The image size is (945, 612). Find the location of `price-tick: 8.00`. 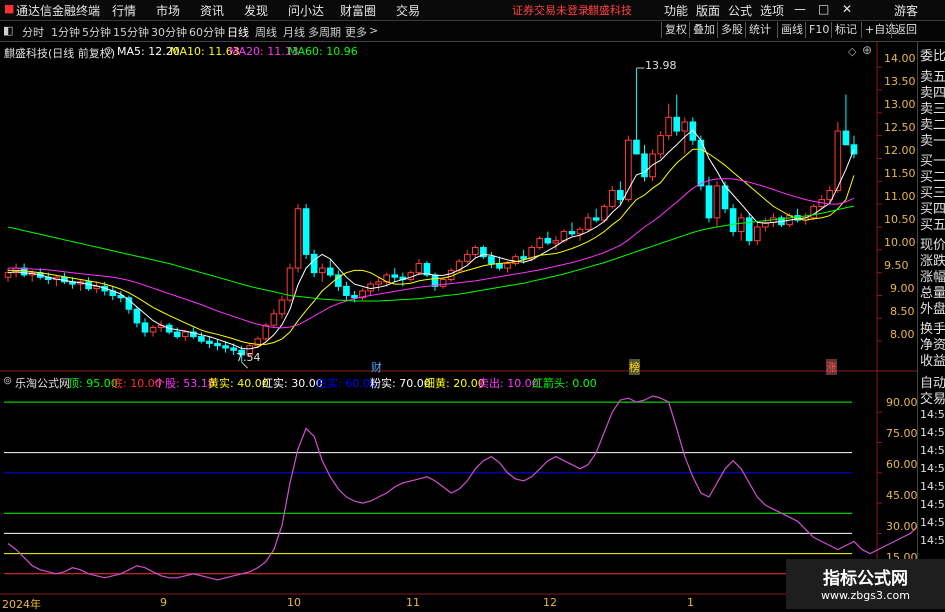

price-tick: 8.00 is located at coordinates (902, 334).